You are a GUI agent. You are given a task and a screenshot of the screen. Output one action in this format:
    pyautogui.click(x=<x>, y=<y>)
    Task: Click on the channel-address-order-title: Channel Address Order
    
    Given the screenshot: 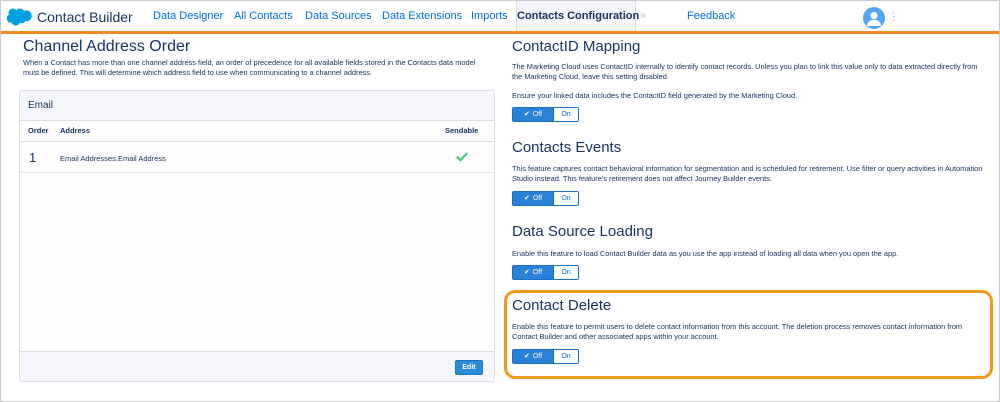 What is the action you would take?
    pyautogui.click(x=107, y=46)
    